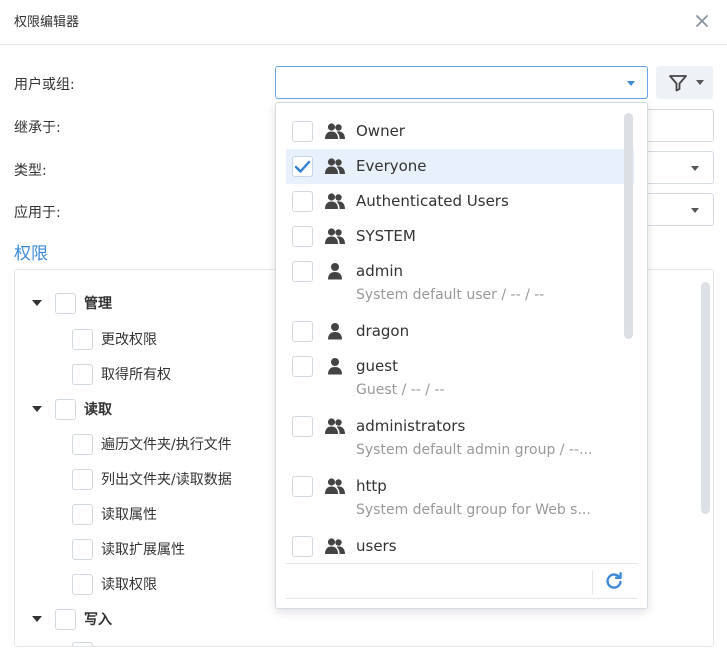  I want to click on dropdown-item-name: admin, so click(379, 271).